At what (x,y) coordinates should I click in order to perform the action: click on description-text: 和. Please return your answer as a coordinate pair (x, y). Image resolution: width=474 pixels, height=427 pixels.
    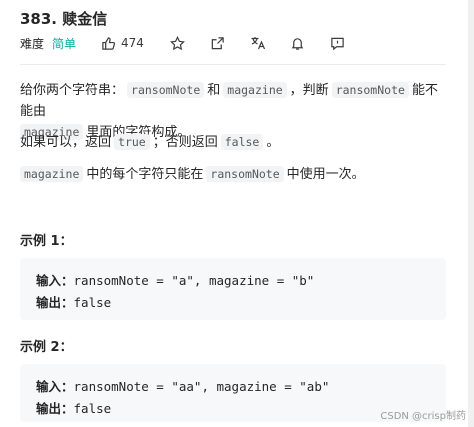
    Looking at the image, I should click on (214, 90).